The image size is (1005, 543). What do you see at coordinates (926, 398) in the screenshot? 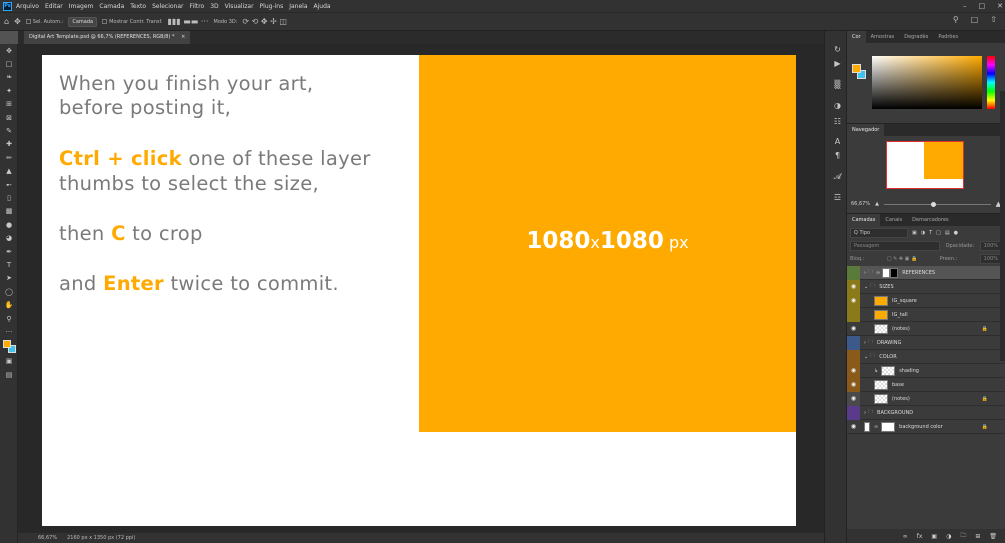
I see `layer-row: ◉ (notes) 🔒` at bounding box center [926, 398].